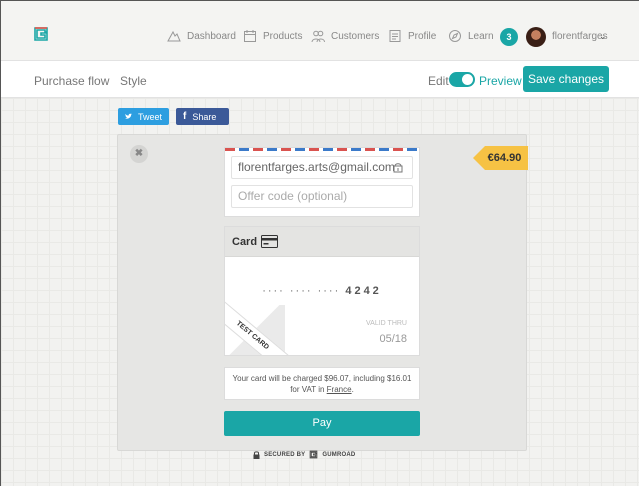  Describe the element at coordinates (211, 36) in the screenshot. I see `nav-dashboard-label: Dashboard` at that location.